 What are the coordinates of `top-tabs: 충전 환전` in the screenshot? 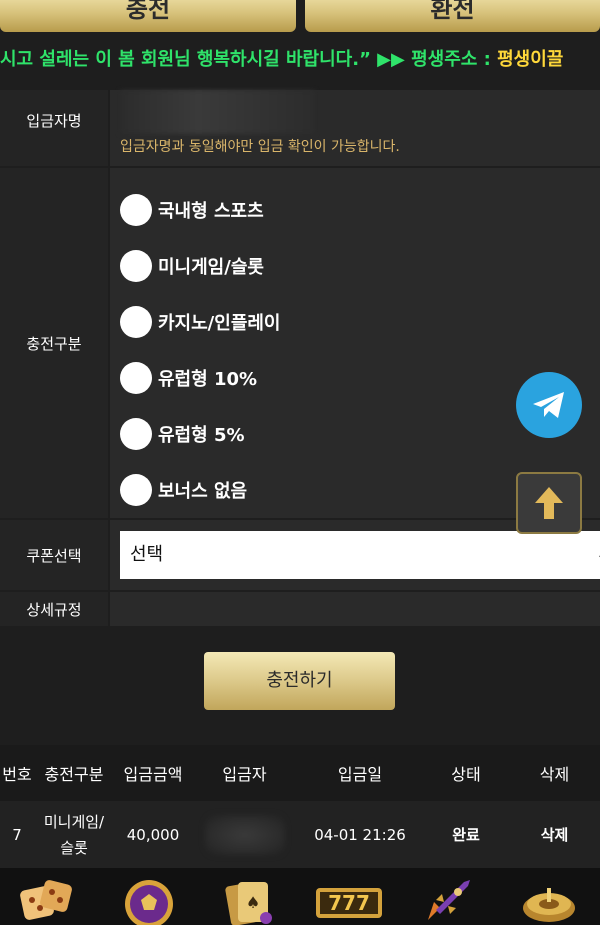 It's located at (300, 17).